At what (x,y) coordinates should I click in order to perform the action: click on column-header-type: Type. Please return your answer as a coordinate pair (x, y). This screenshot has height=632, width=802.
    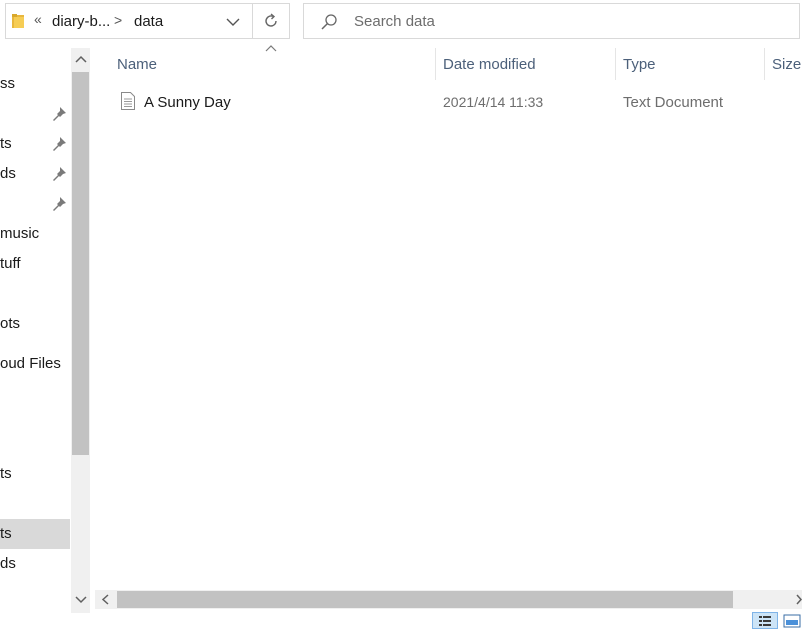
    Looking at the image, I should click on (639, 64).